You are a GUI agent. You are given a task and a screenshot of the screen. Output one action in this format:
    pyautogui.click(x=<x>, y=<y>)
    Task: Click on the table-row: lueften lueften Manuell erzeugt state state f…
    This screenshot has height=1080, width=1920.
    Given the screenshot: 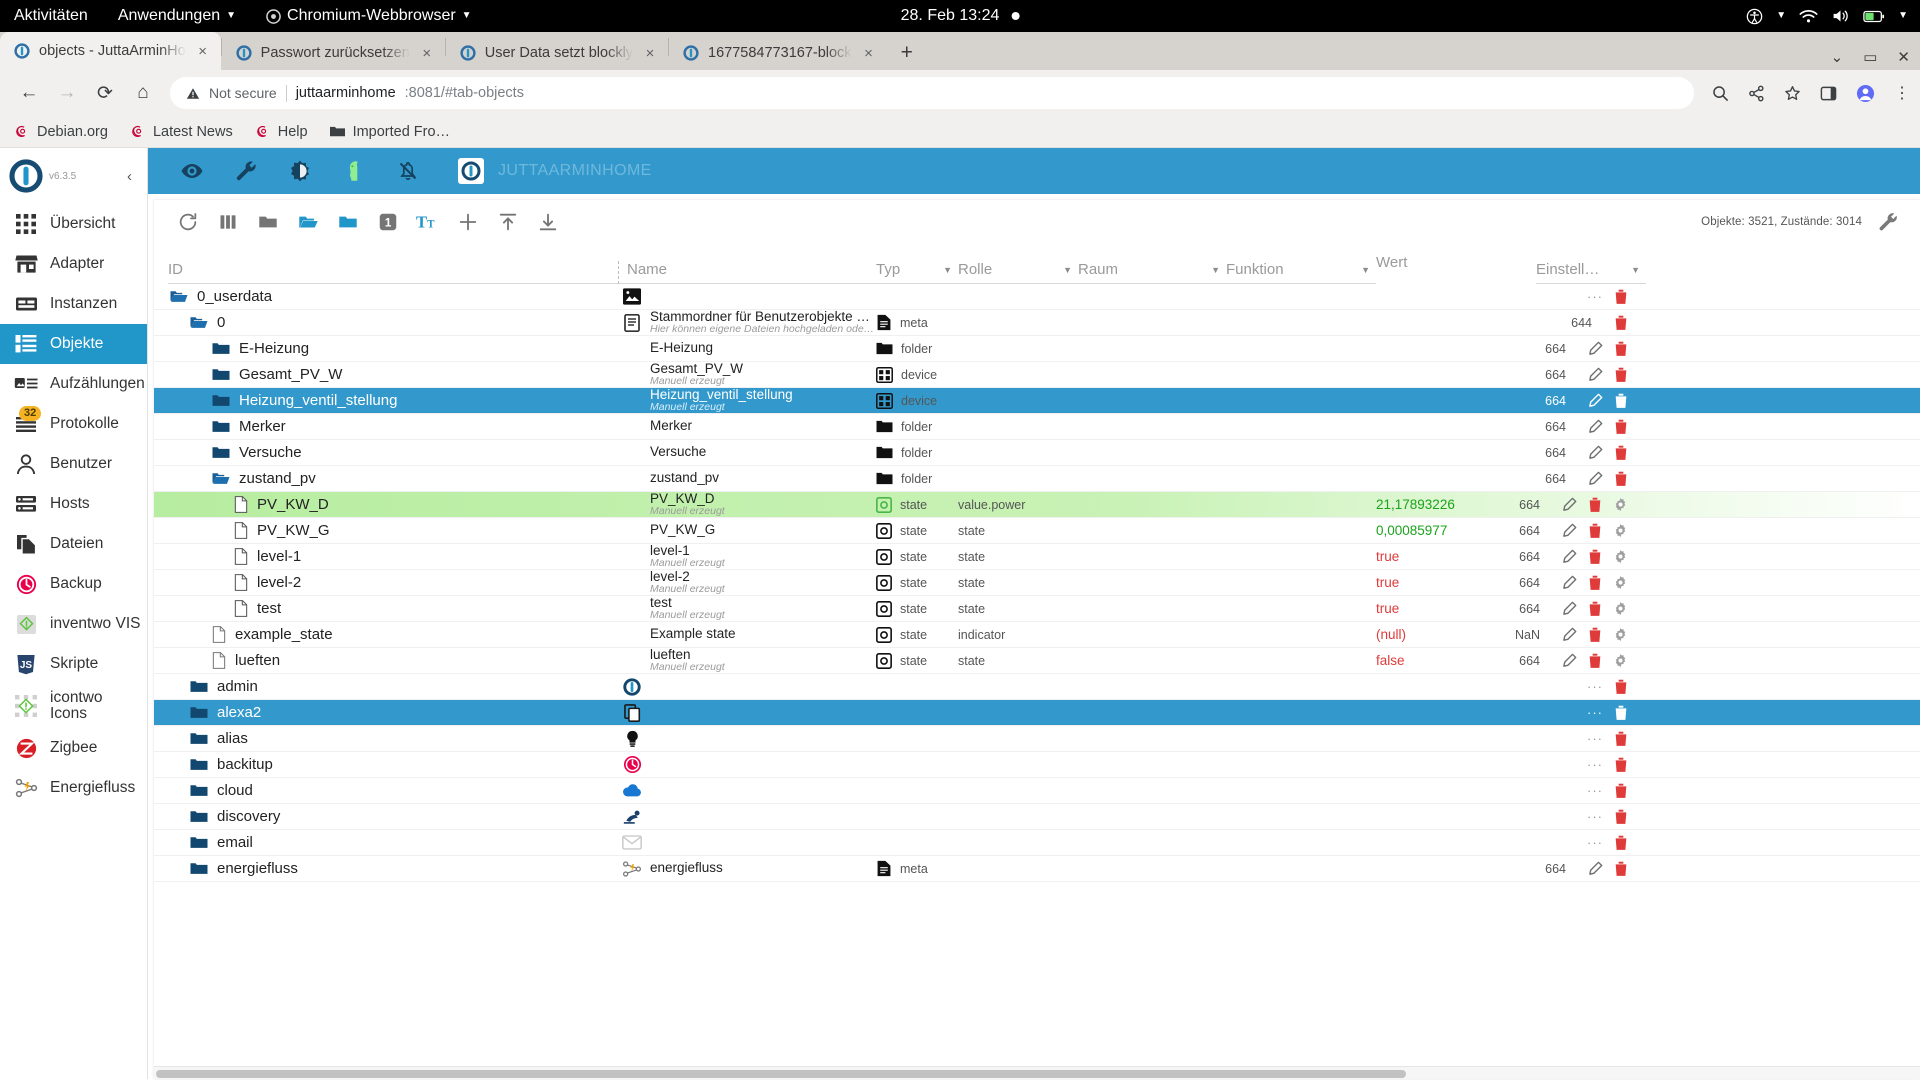 What is the action you would take?
    pyautogui.click(x=1037, y=661)
    